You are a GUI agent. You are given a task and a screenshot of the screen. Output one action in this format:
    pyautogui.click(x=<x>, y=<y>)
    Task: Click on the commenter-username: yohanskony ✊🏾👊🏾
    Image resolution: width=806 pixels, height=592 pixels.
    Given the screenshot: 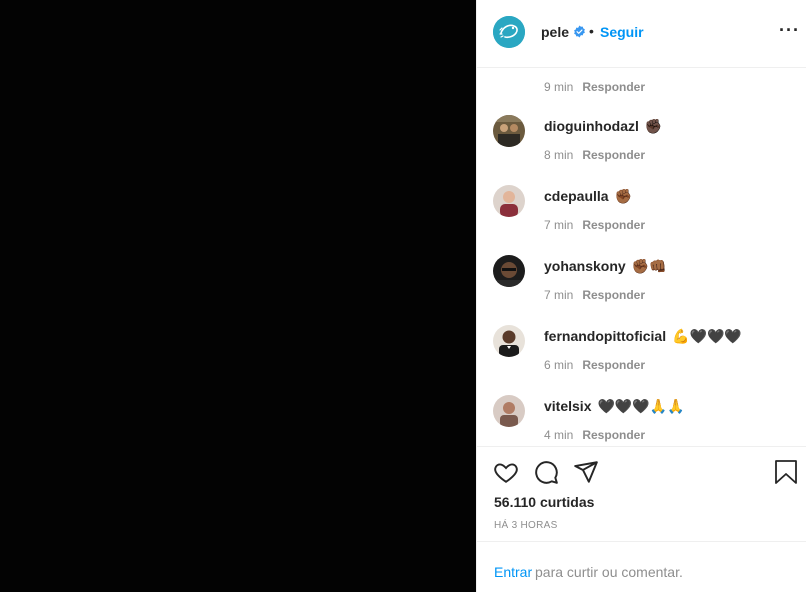 What is the action you would take?
    pyautogui.click(x=605, y=266)
    